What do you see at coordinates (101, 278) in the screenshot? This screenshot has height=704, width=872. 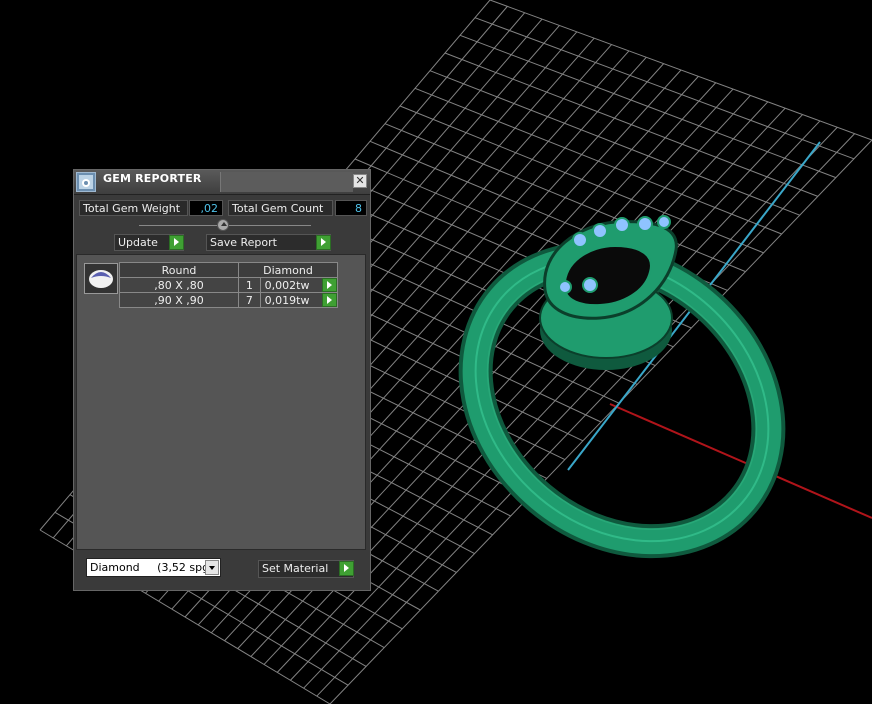 I see `round-gem-icon` at bounding box center [101, 278].